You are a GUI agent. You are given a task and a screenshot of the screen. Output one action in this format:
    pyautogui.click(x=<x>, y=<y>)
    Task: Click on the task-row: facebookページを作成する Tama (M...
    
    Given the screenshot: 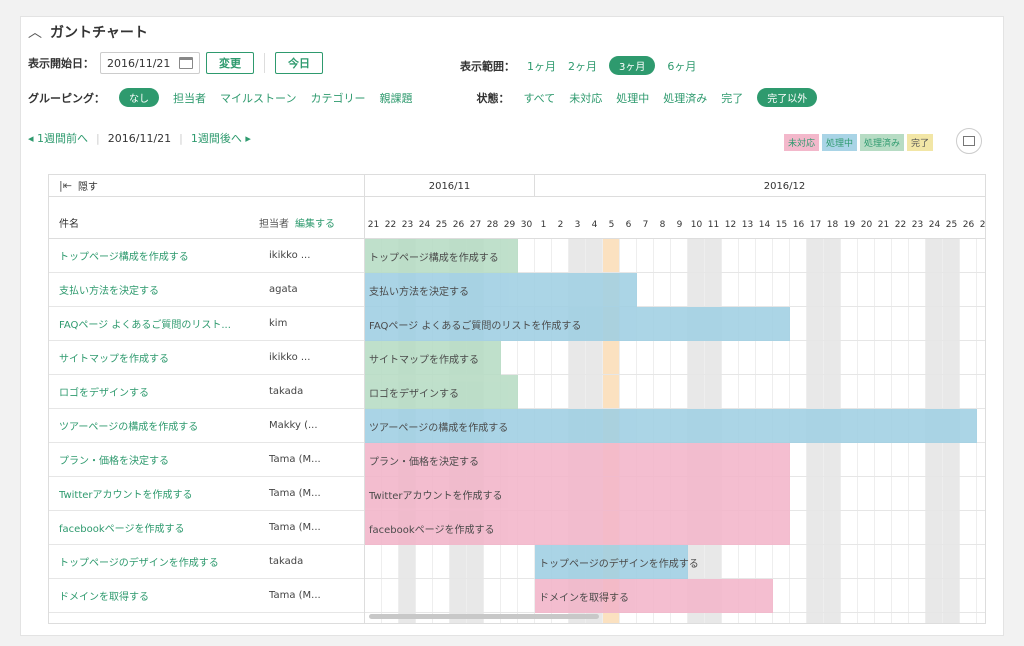 What is the action you would take?
    pyautogui.click(x=206, y=528)
    